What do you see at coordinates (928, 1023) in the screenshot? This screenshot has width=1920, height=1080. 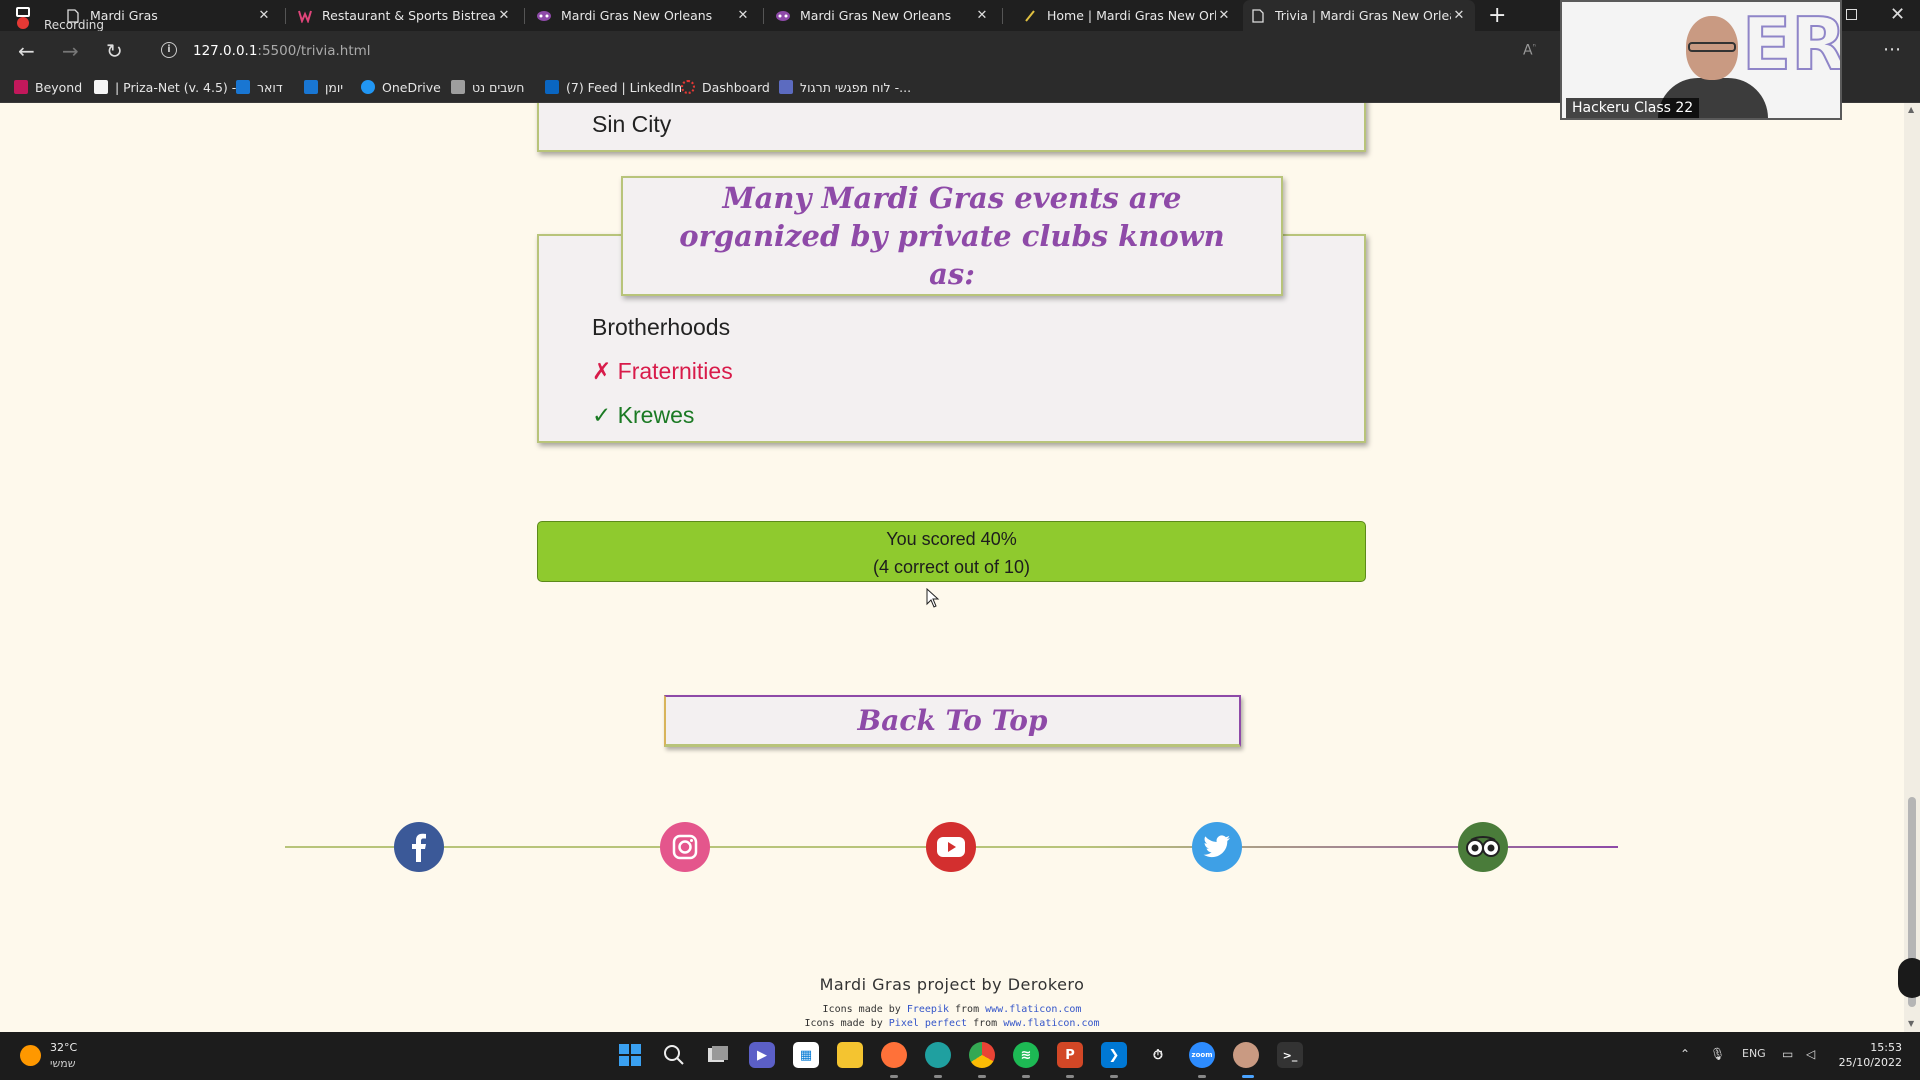 I see `pixel-perfect-link: Pixel perfect` at bounding box center [928, 1023].